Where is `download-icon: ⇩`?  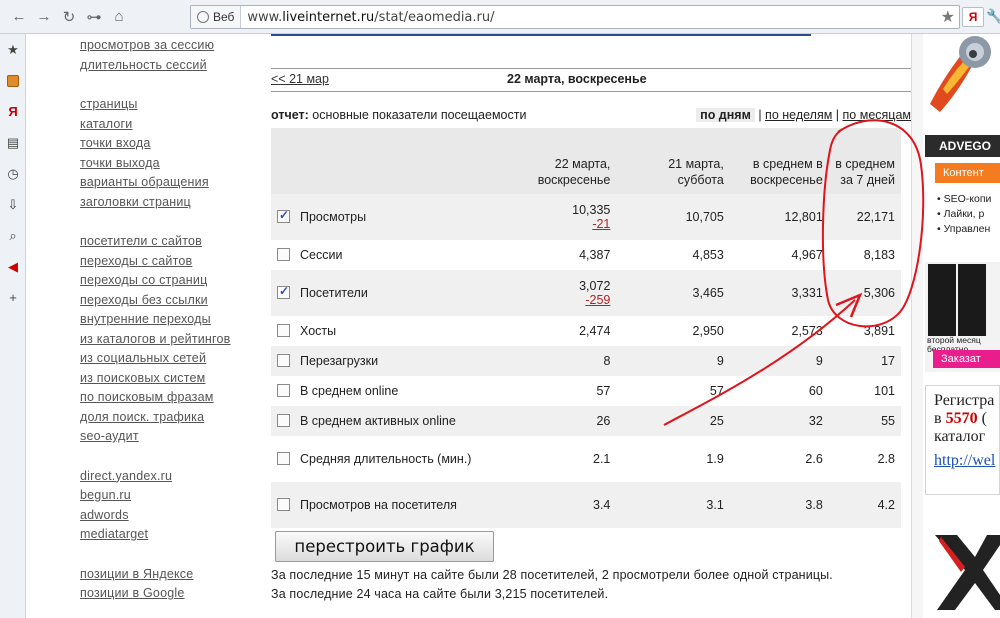 download-icon: ⇩ is located at coordinates (13, 204).